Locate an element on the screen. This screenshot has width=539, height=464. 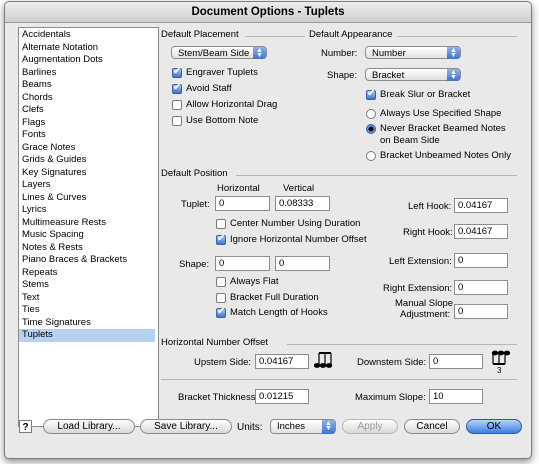
placement-popup: Stem/Beam Side ▲ ▼ is located at coordinates (219, 52).